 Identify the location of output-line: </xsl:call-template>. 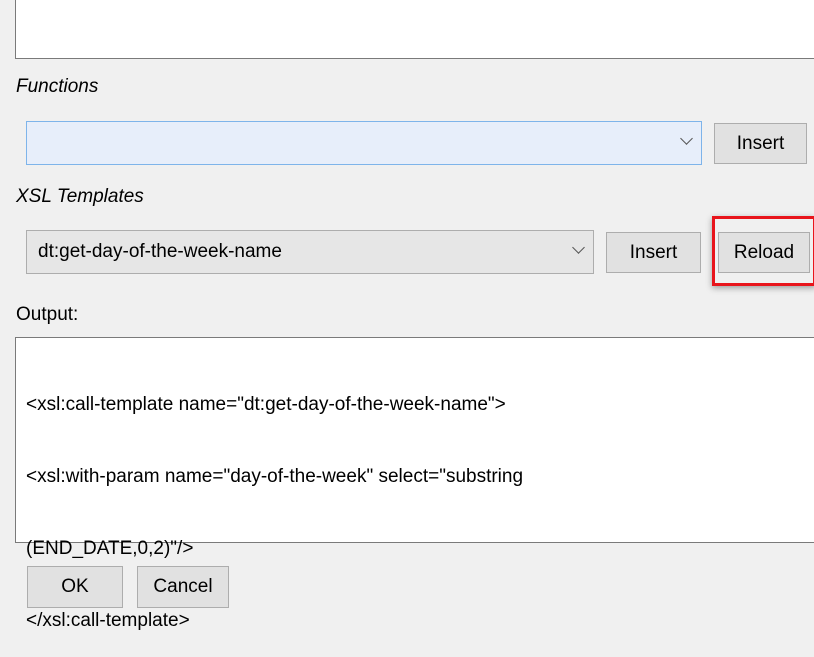
(108, 620).